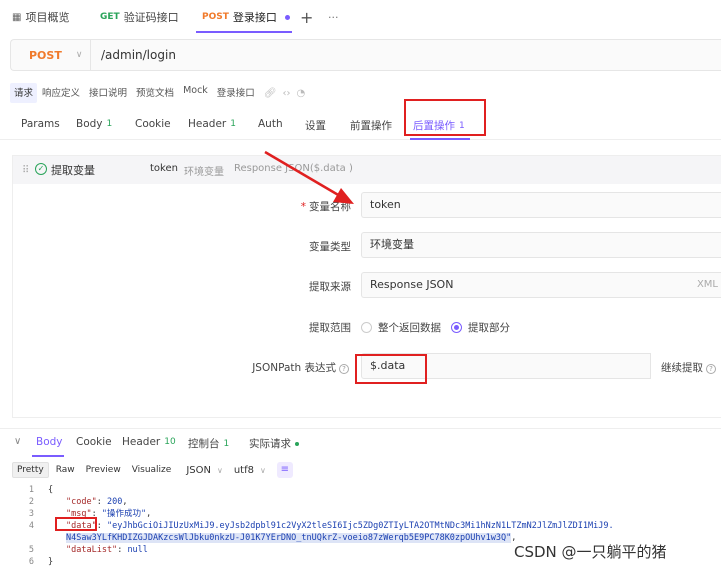 The height and width of the screenshot is (571, 721). What do you see at coordinates (110, 17) in the screenshot?
I see `method-badge: GET` at bounding box center [110, 17].